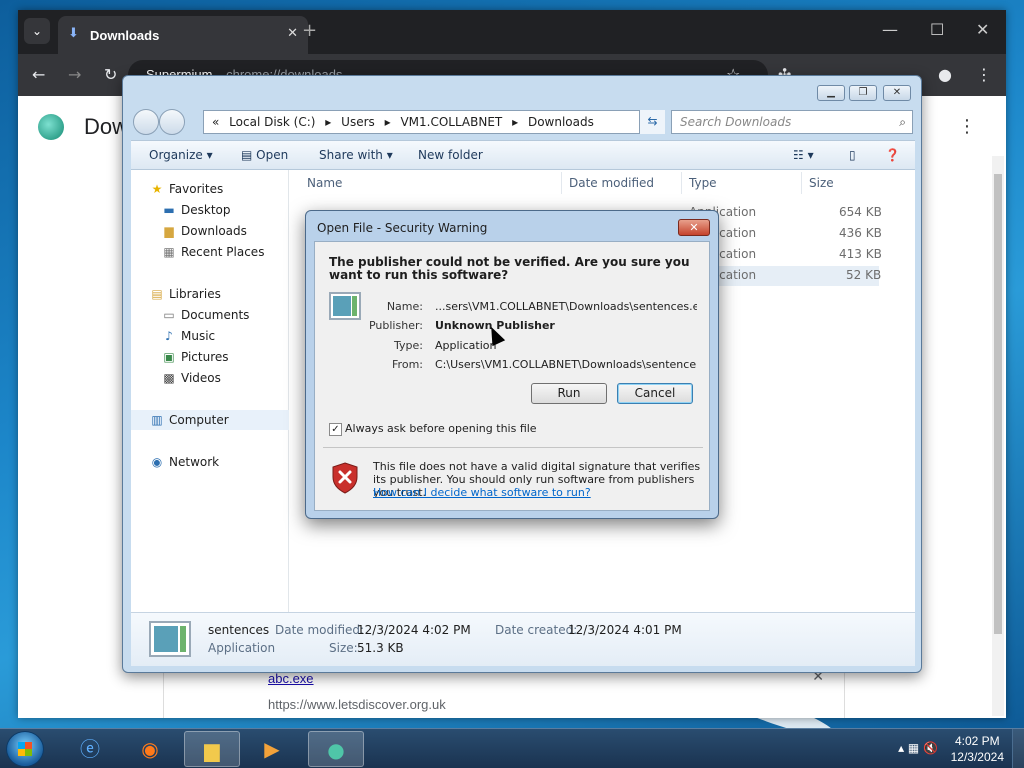 This screenshot has height=768, width=1024. Describe the element at coordinates (214, 231) in the screenshot. I see `nav-label: Downloads` at that location.